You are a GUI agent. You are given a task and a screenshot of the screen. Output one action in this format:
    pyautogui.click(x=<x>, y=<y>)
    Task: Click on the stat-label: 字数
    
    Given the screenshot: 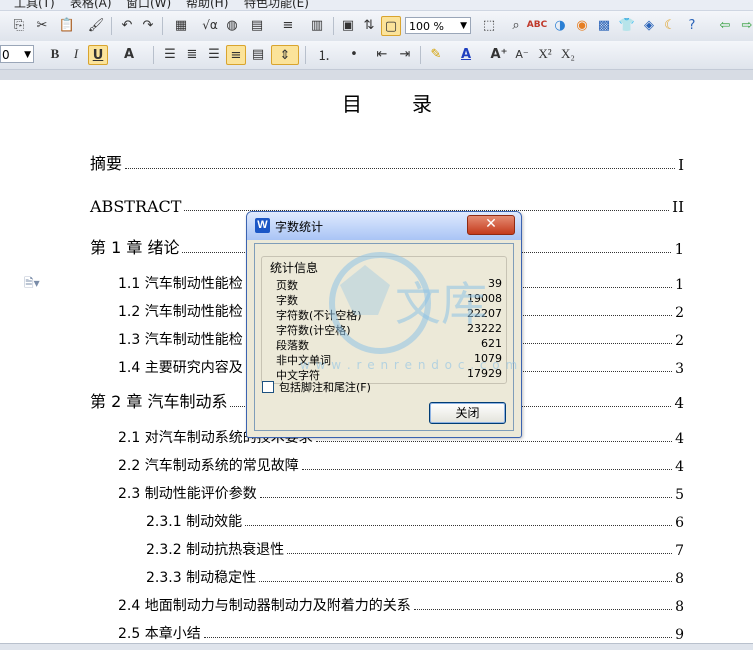 What is the action you would take?
    pyautogui.click(x=287, y=300)
    